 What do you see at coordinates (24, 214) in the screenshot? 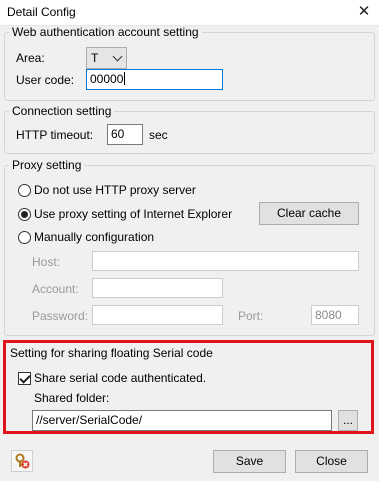
I see `ie-proxy-radio` at bounding box center [24, 214].